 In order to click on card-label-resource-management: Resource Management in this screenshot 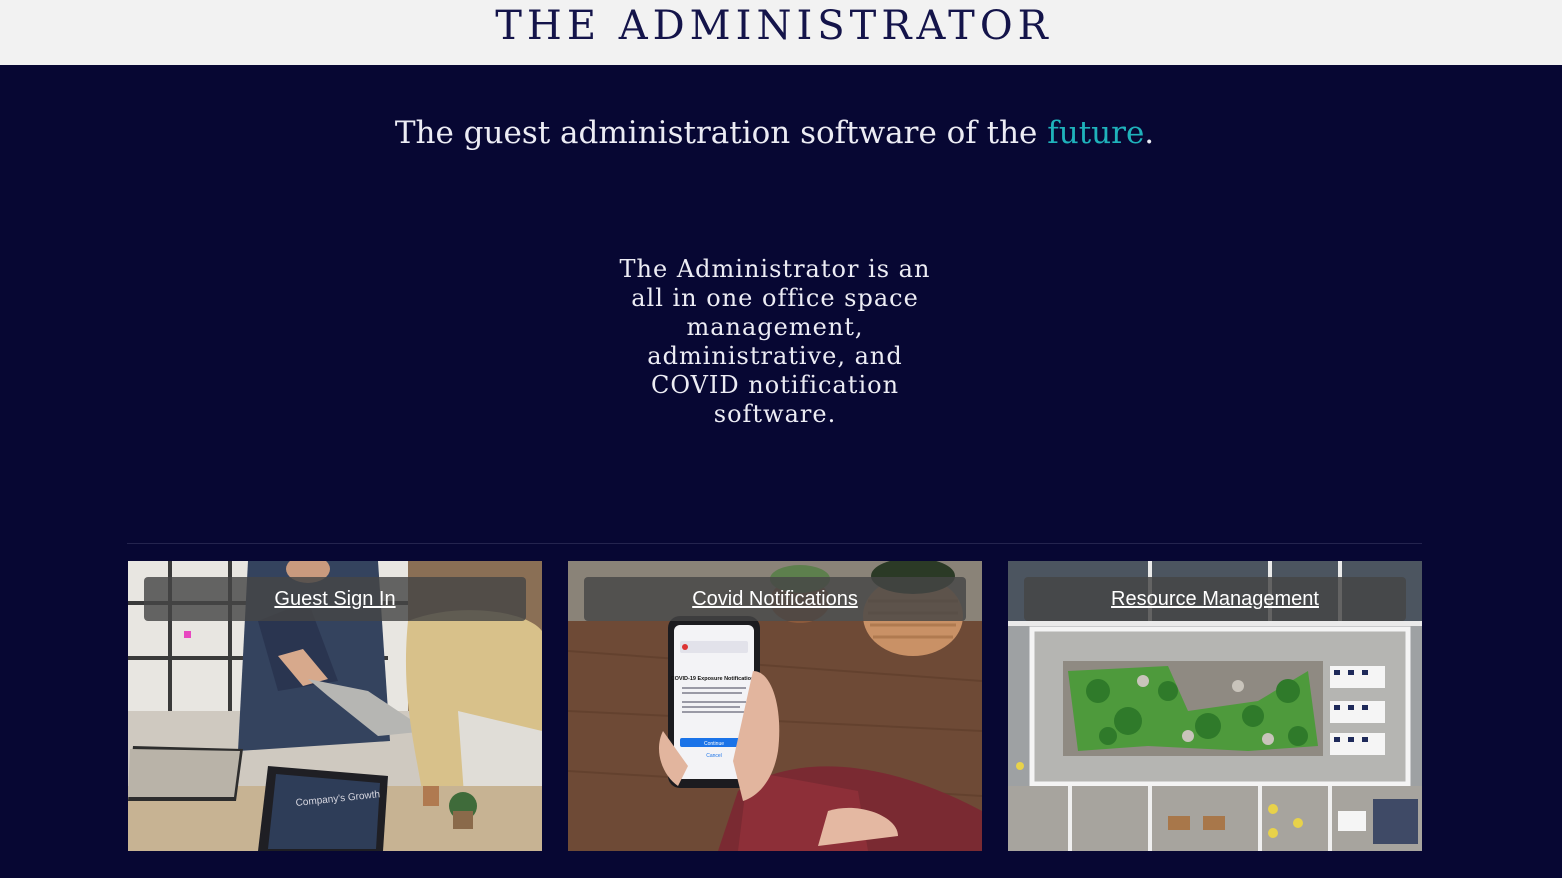, I will do `click(1215, 599)`.